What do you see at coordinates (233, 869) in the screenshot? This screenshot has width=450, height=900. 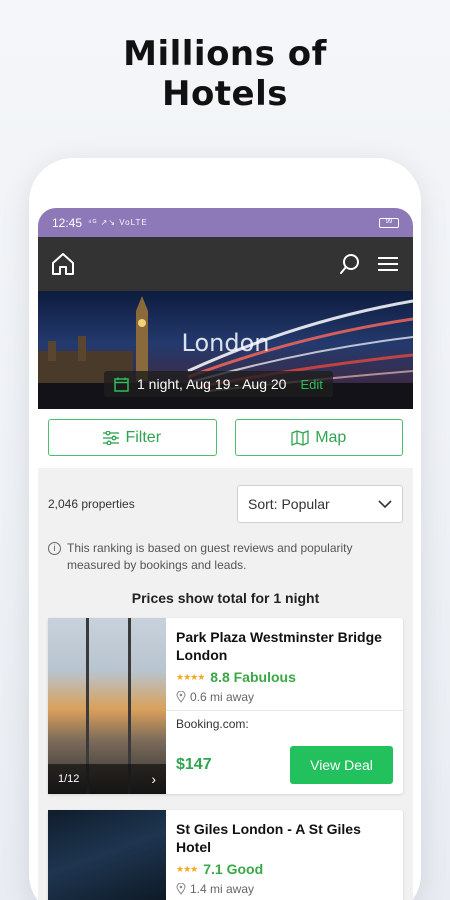 I see `review-score: 7.1 Good` at bounding box center [233, 869].